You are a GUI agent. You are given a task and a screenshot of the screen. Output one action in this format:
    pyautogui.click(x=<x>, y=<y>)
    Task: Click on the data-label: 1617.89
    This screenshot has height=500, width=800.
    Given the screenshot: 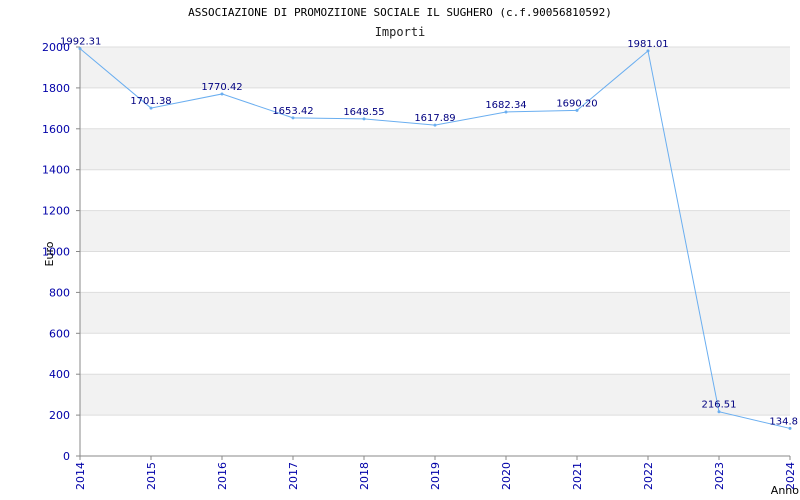 What is the action you would take?
    pyautogui.click(x=434, y=118)
    